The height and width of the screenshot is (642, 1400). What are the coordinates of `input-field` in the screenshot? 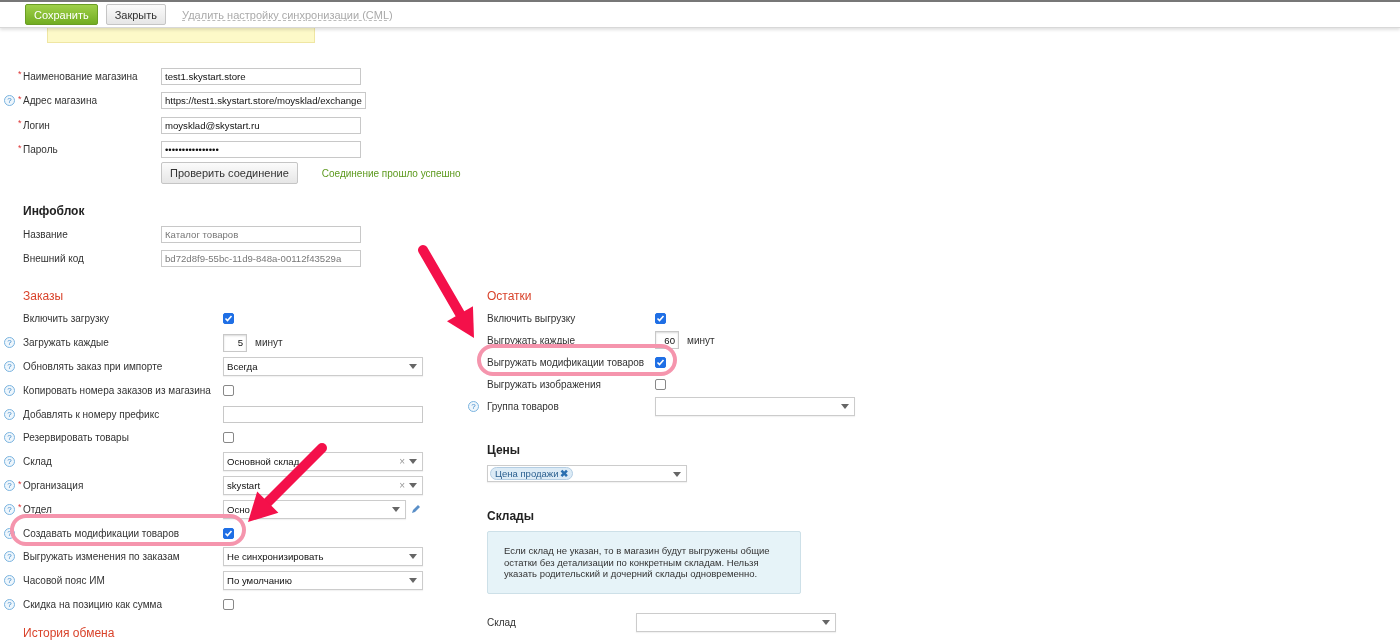 It's located at (323, 414).